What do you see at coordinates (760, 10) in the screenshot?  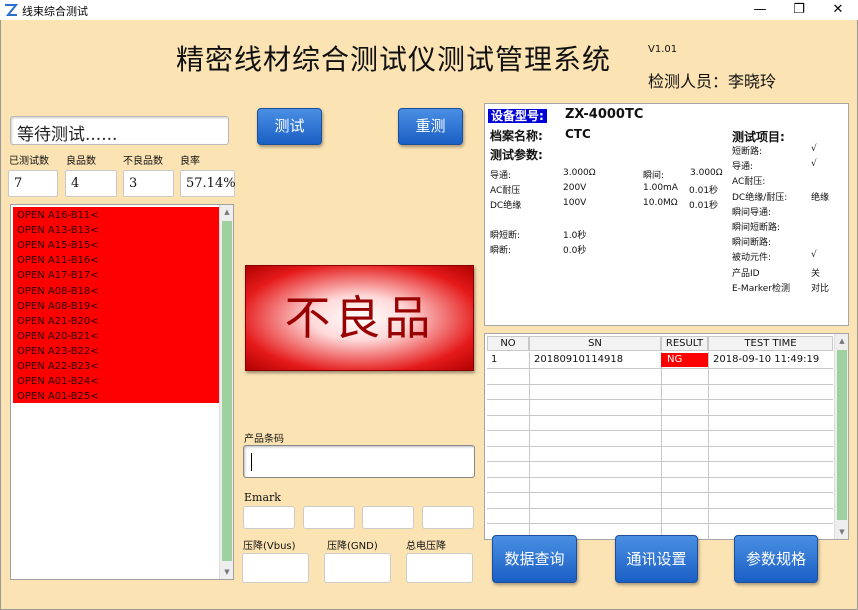 I see `minimize-button: —` at bounding box center [760, 10].